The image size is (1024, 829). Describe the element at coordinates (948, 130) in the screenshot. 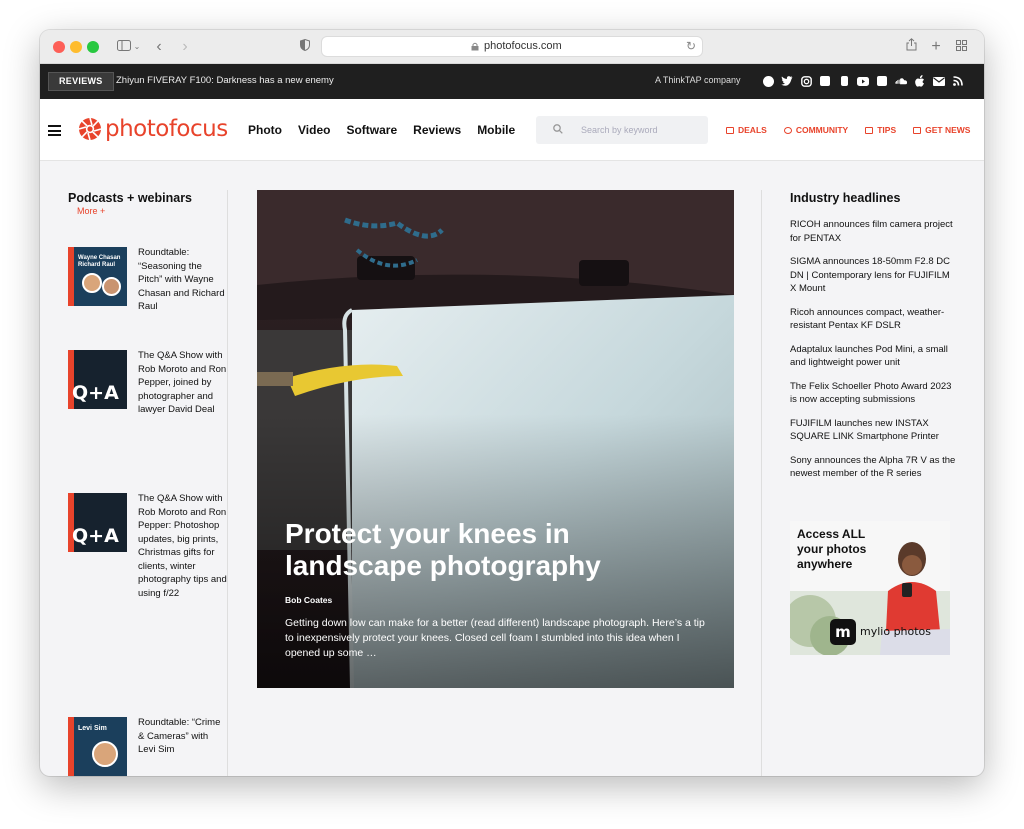

I see `get-news-label: GET NEWS` at that location.